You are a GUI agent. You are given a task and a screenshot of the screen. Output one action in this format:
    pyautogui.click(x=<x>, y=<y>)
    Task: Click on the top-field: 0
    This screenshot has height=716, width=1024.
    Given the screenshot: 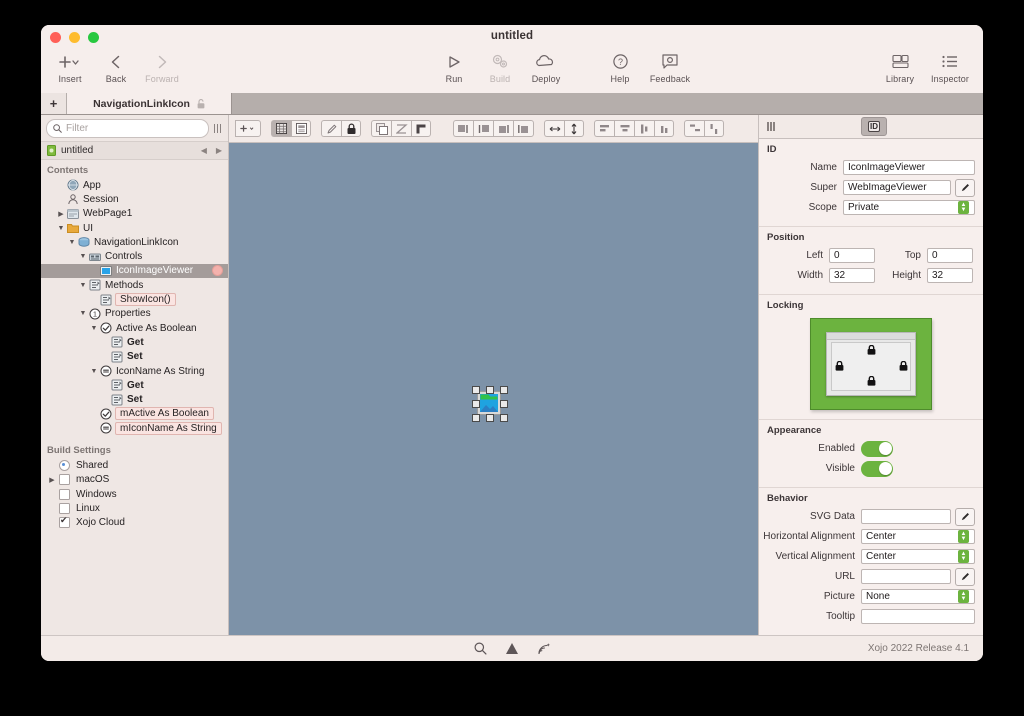 What is the action you would take?
    pyautogui.click(x=950, y=255)
    